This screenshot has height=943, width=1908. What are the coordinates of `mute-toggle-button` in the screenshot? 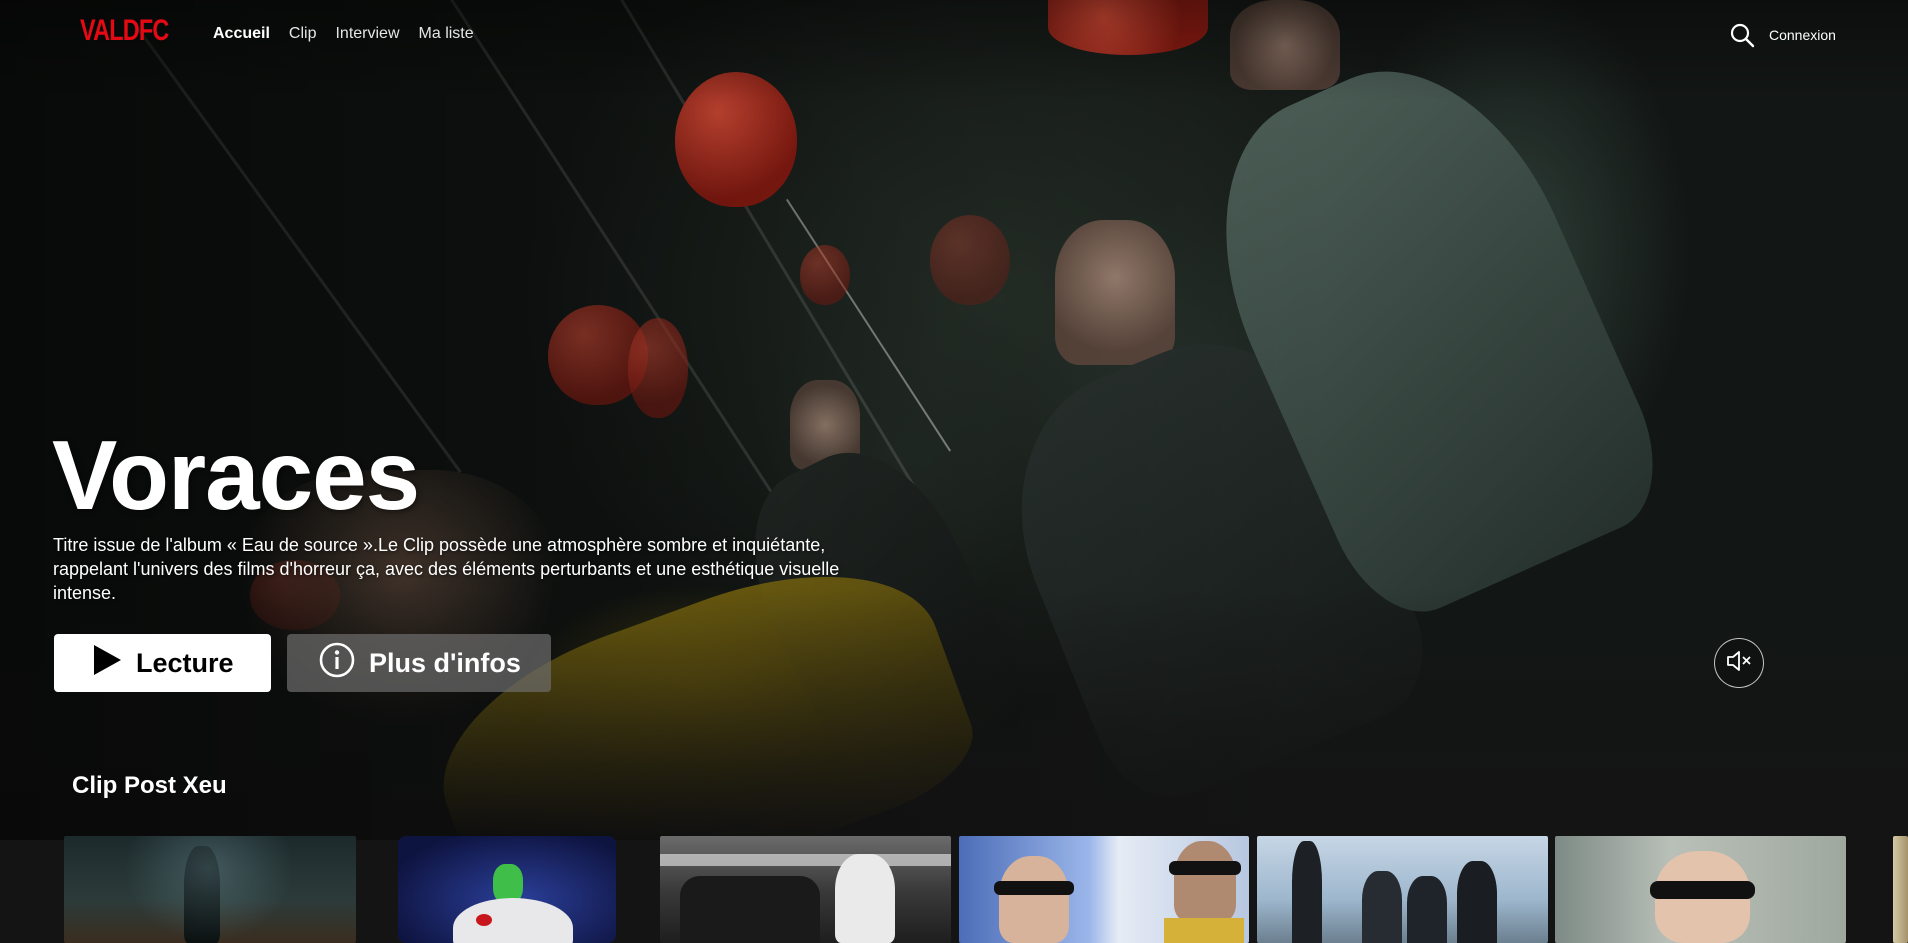 It's located at (1739, 663).